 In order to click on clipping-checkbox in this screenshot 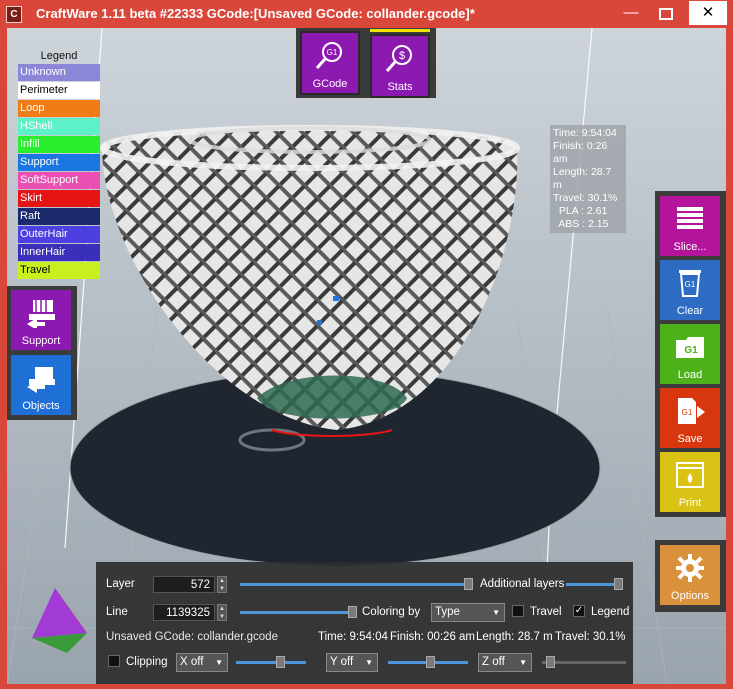, I will do `click(114, 661)`.